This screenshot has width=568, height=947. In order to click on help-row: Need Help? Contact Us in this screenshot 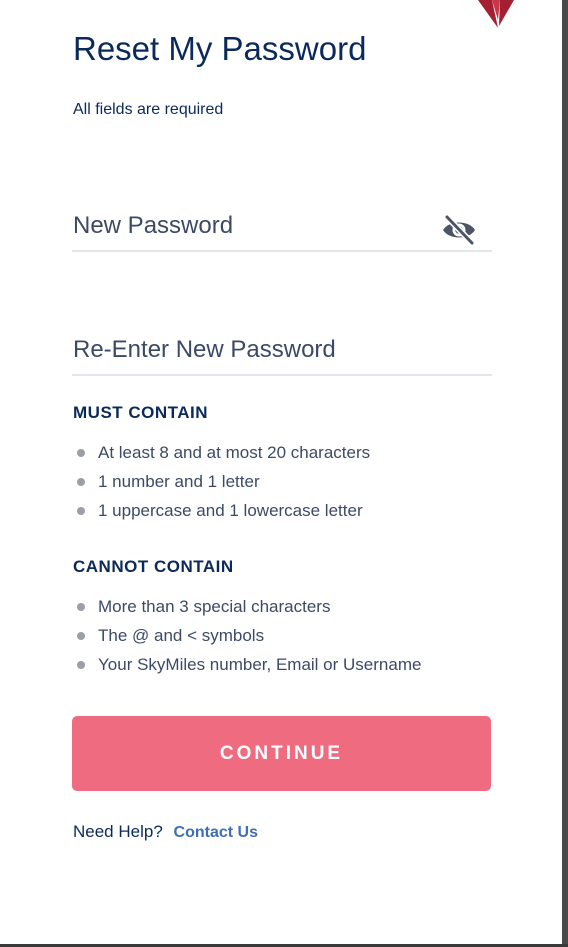, I will do `click(165, 832)`.